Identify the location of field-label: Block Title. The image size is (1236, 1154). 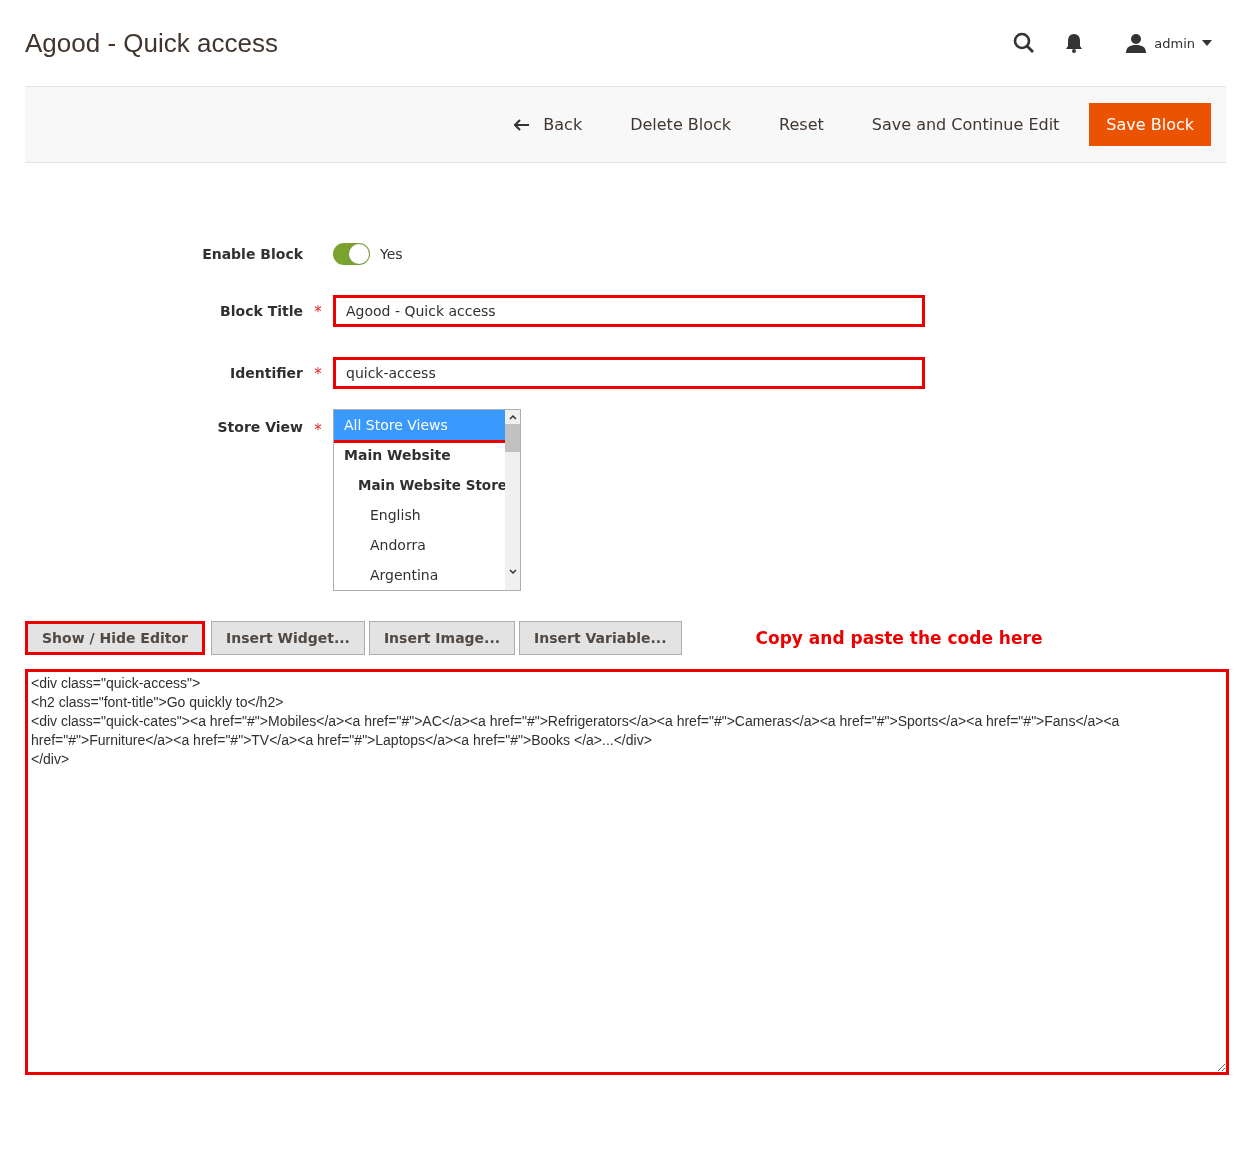
(261, 311).